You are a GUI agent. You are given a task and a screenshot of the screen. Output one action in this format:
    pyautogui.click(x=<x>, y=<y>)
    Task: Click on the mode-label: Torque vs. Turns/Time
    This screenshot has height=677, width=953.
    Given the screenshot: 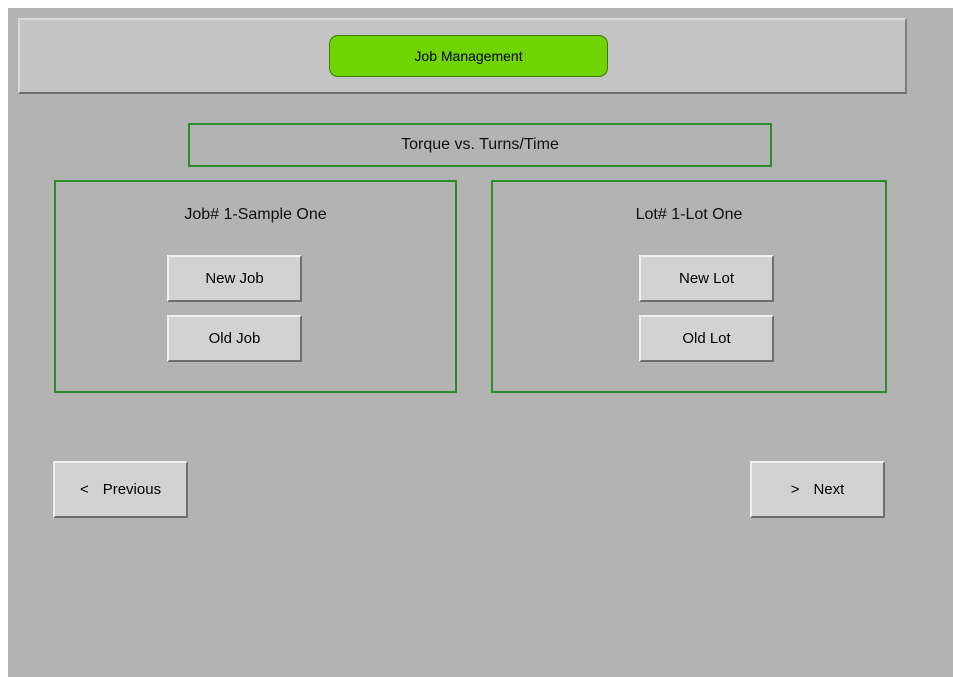 What is the action you would take?
    pyautogui.click(x=480, y=145)
    